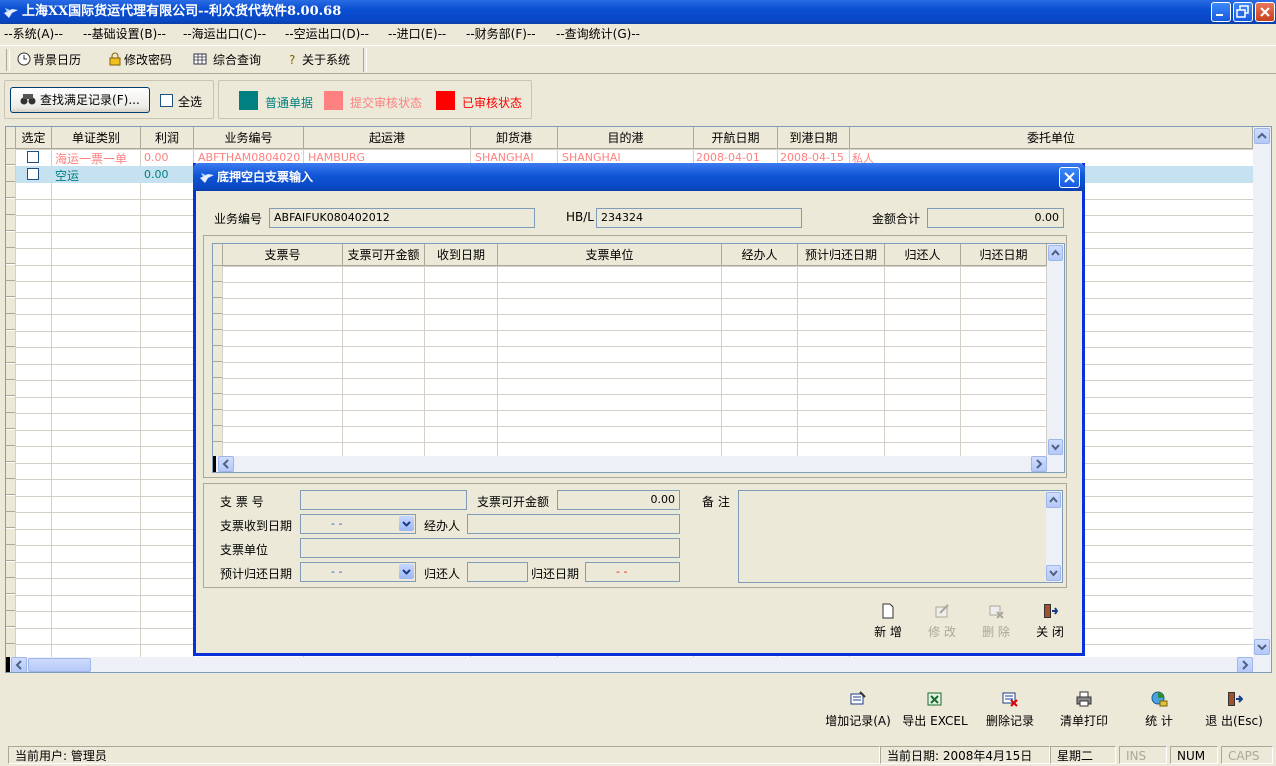  What do you see at coordinates (1084, 709) in the screenshot?
I see `print-list-button: 清单打印` at bounding box center [1084, 709].